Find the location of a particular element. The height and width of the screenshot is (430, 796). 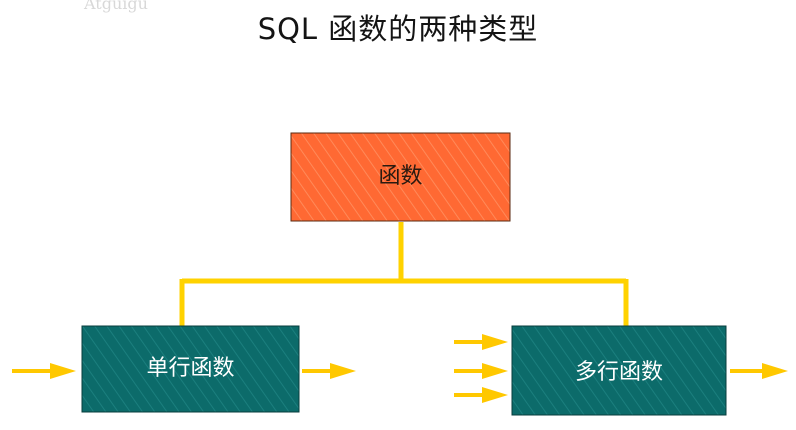

single-row-output-arrow is located at coordinates (329, 371).